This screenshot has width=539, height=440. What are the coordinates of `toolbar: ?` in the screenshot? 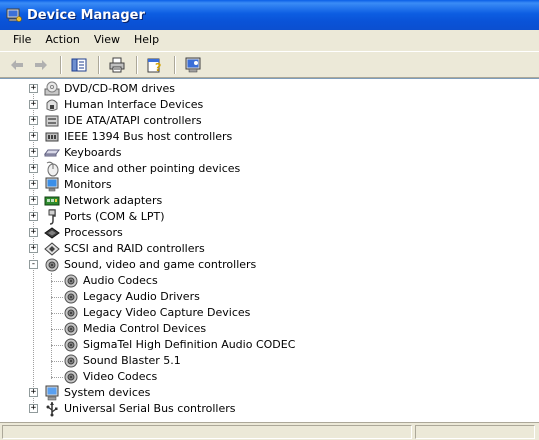 It's located at (269, 64).